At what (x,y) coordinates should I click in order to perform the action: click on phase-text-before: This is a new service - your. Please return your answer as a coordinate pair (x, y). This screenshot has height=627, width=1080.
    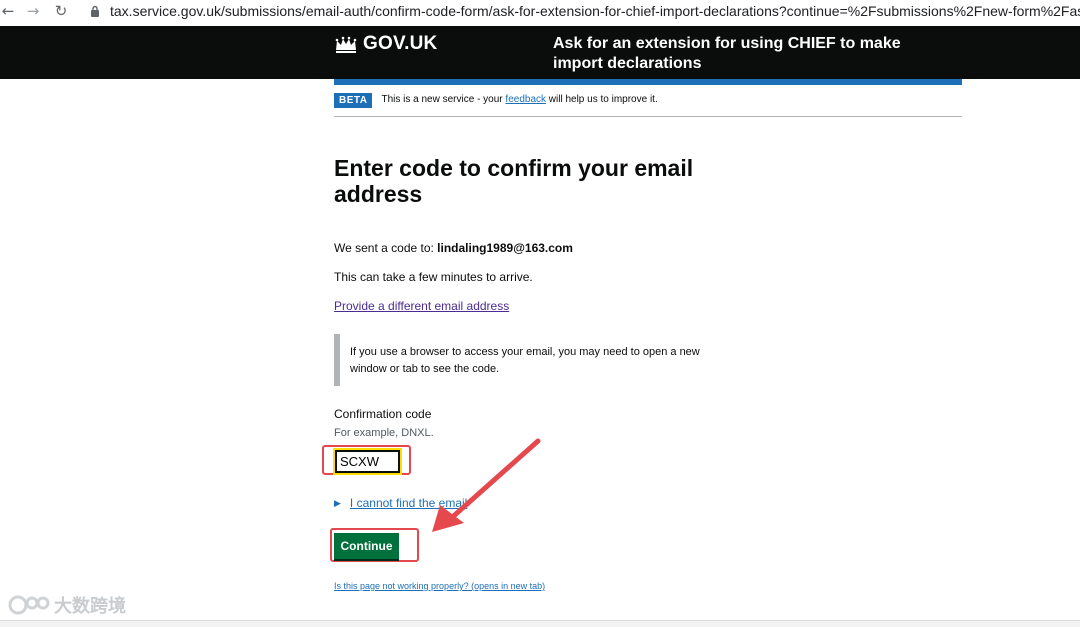
    Looking at the image, I should click on (443, 99).